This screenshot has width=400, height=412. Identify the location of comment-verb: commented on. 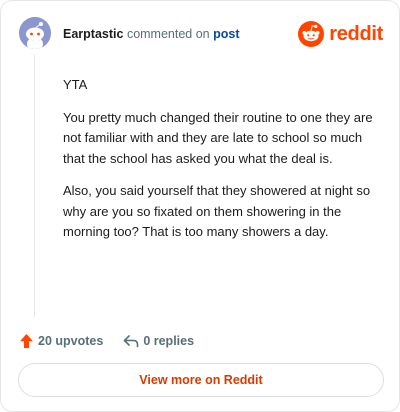
(168, 34).